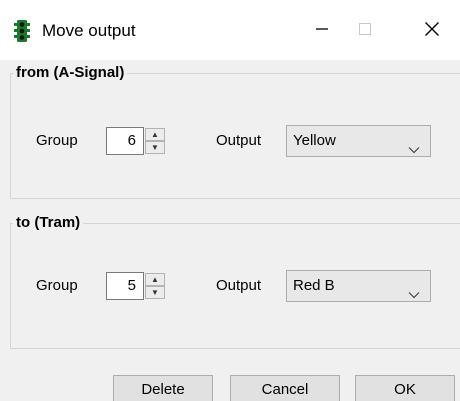 The height and width of the screenshot is (401, 460). I want to click on cancel-button: Cancel, so click(285, 388).